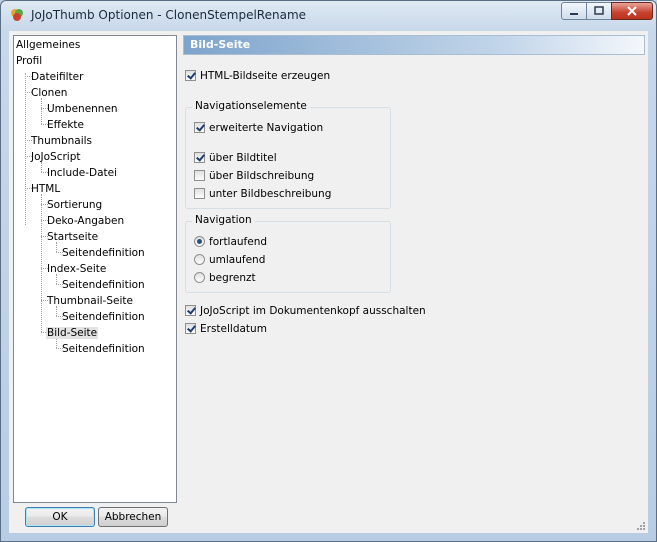  Describe the element at coordinates (238, 242) in the screenshot. I see `radio-label: fortlaufend` at that location.